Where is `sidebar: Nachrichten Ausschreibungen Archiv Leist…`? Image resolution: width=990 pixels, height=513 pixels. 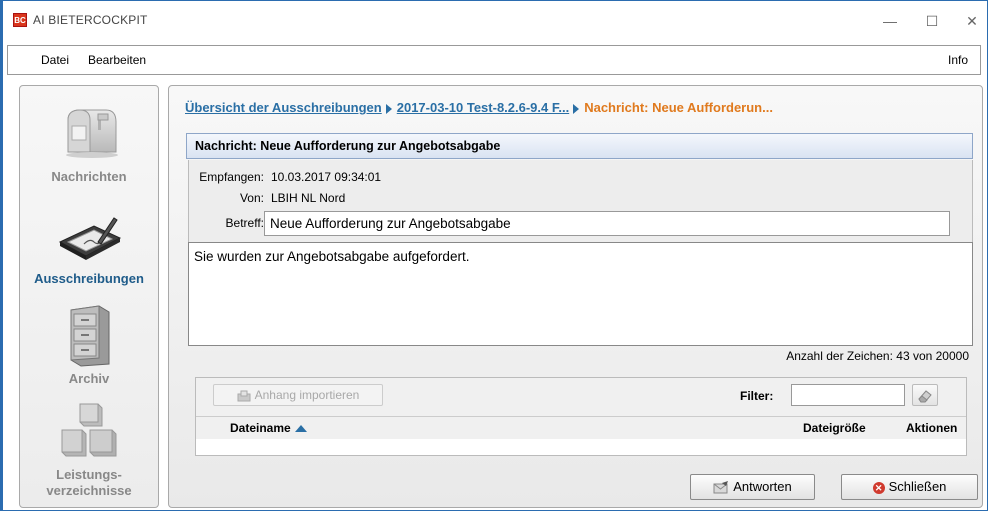 sidebar: Nachrichten Ausschreibungen Archiv Leist… is located at coordinates (89, 296).